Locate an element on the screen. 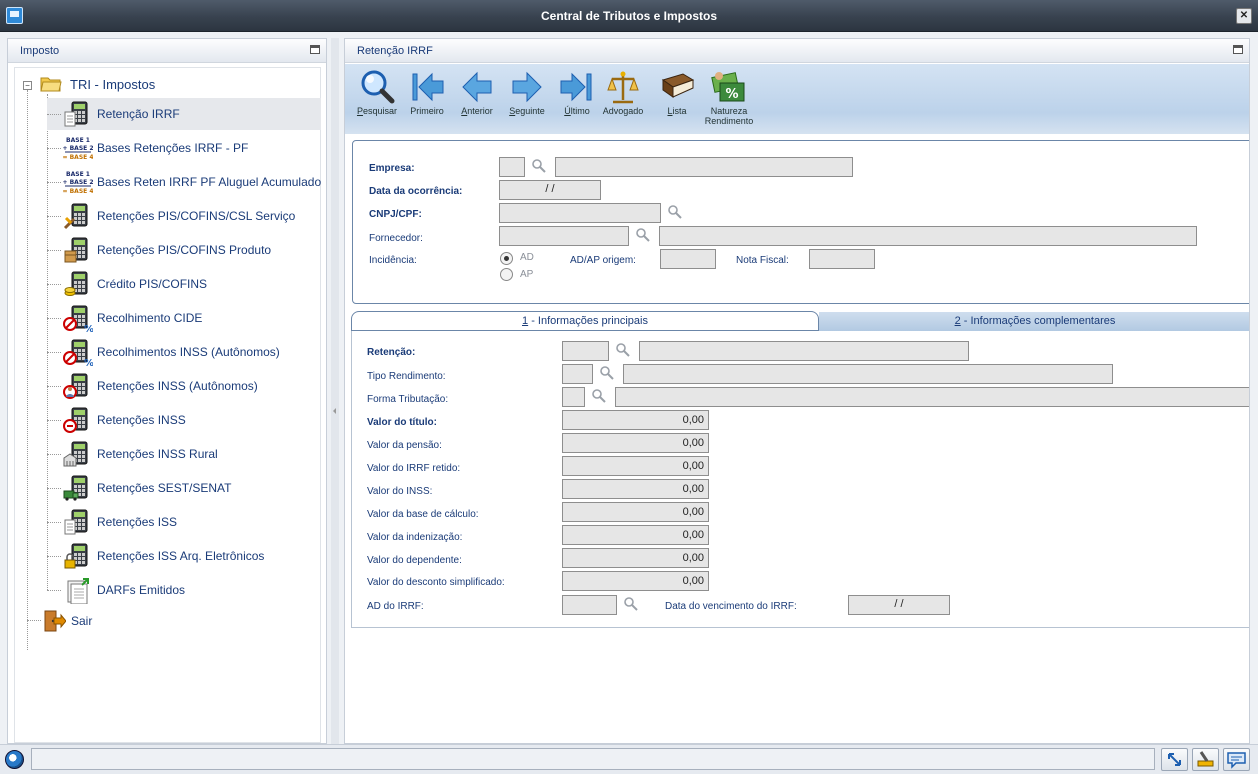  document-calculator-icon is located at coordinates (76, 522).